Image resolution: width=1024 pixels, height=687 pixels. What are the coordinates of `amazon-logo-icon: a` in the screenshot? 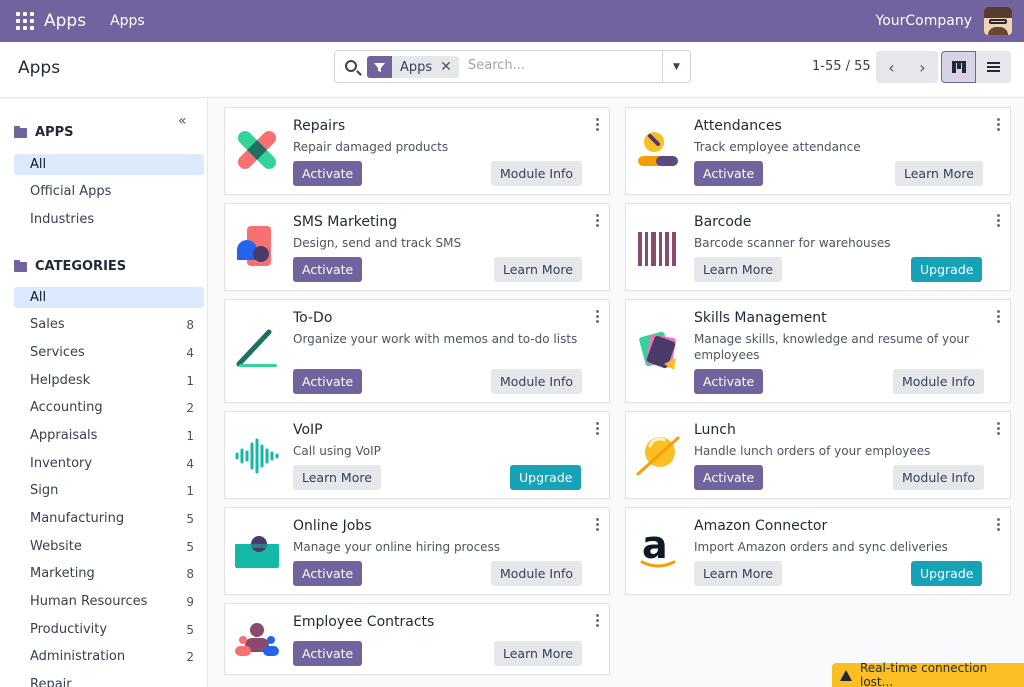 It's located at (658, 547).